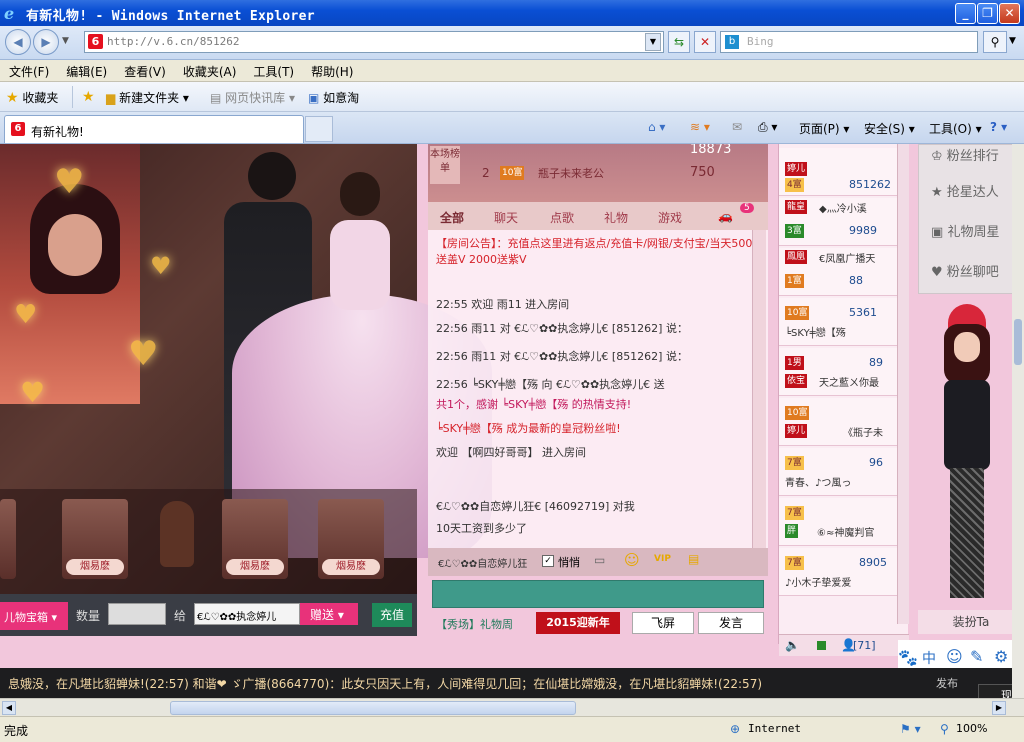 Image resolution: width=1024 pixels, height=742 pixels. Describe the element at coordinates (976, 656) in the screenshot. I see `pen-icon: ✎` at that location.